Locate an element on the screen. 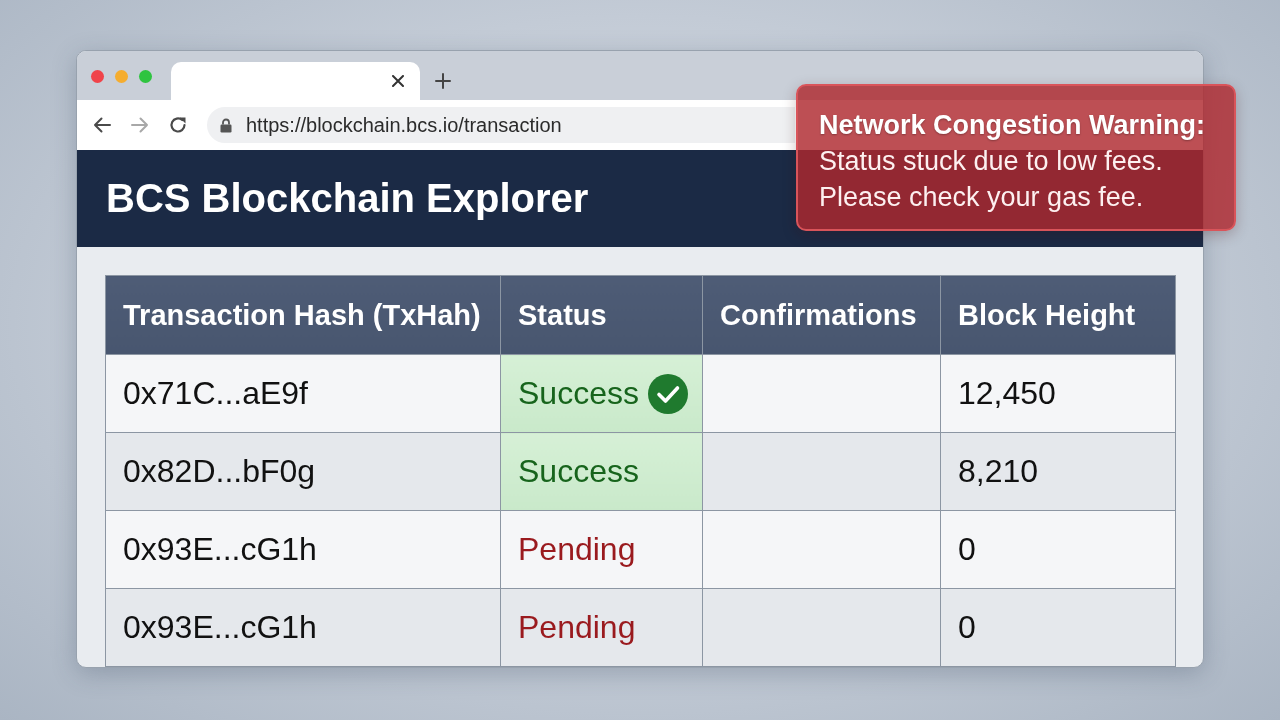  plus-icon is located at coordinates (443, 81).